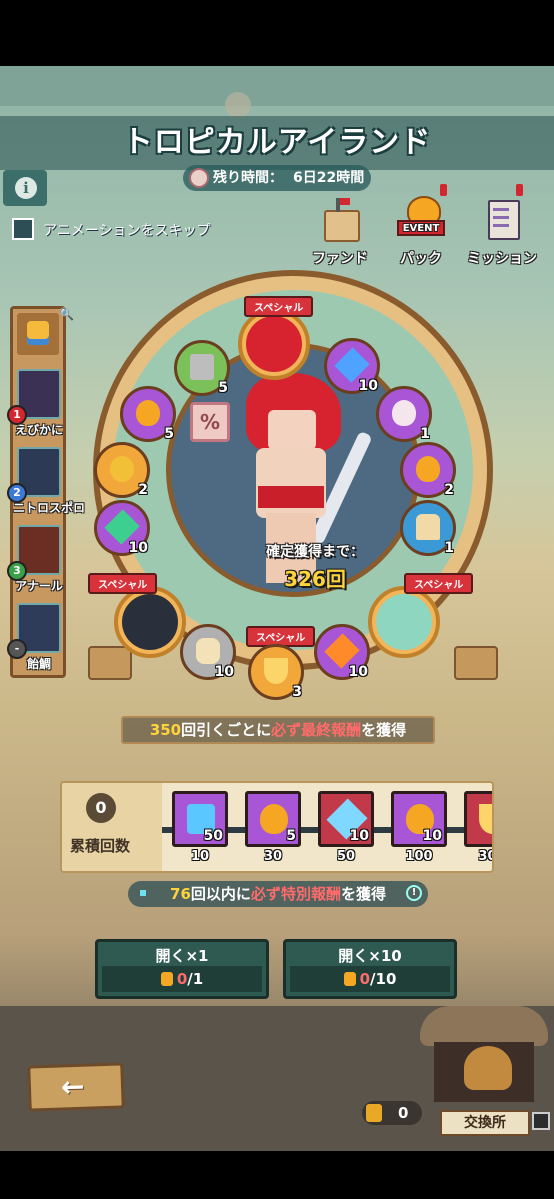 The height and width of the screenshot is (1199, 554). Describe the element at coordinates (403, 1113) in the screenshot. I see `trophy-count: 0` at that location.